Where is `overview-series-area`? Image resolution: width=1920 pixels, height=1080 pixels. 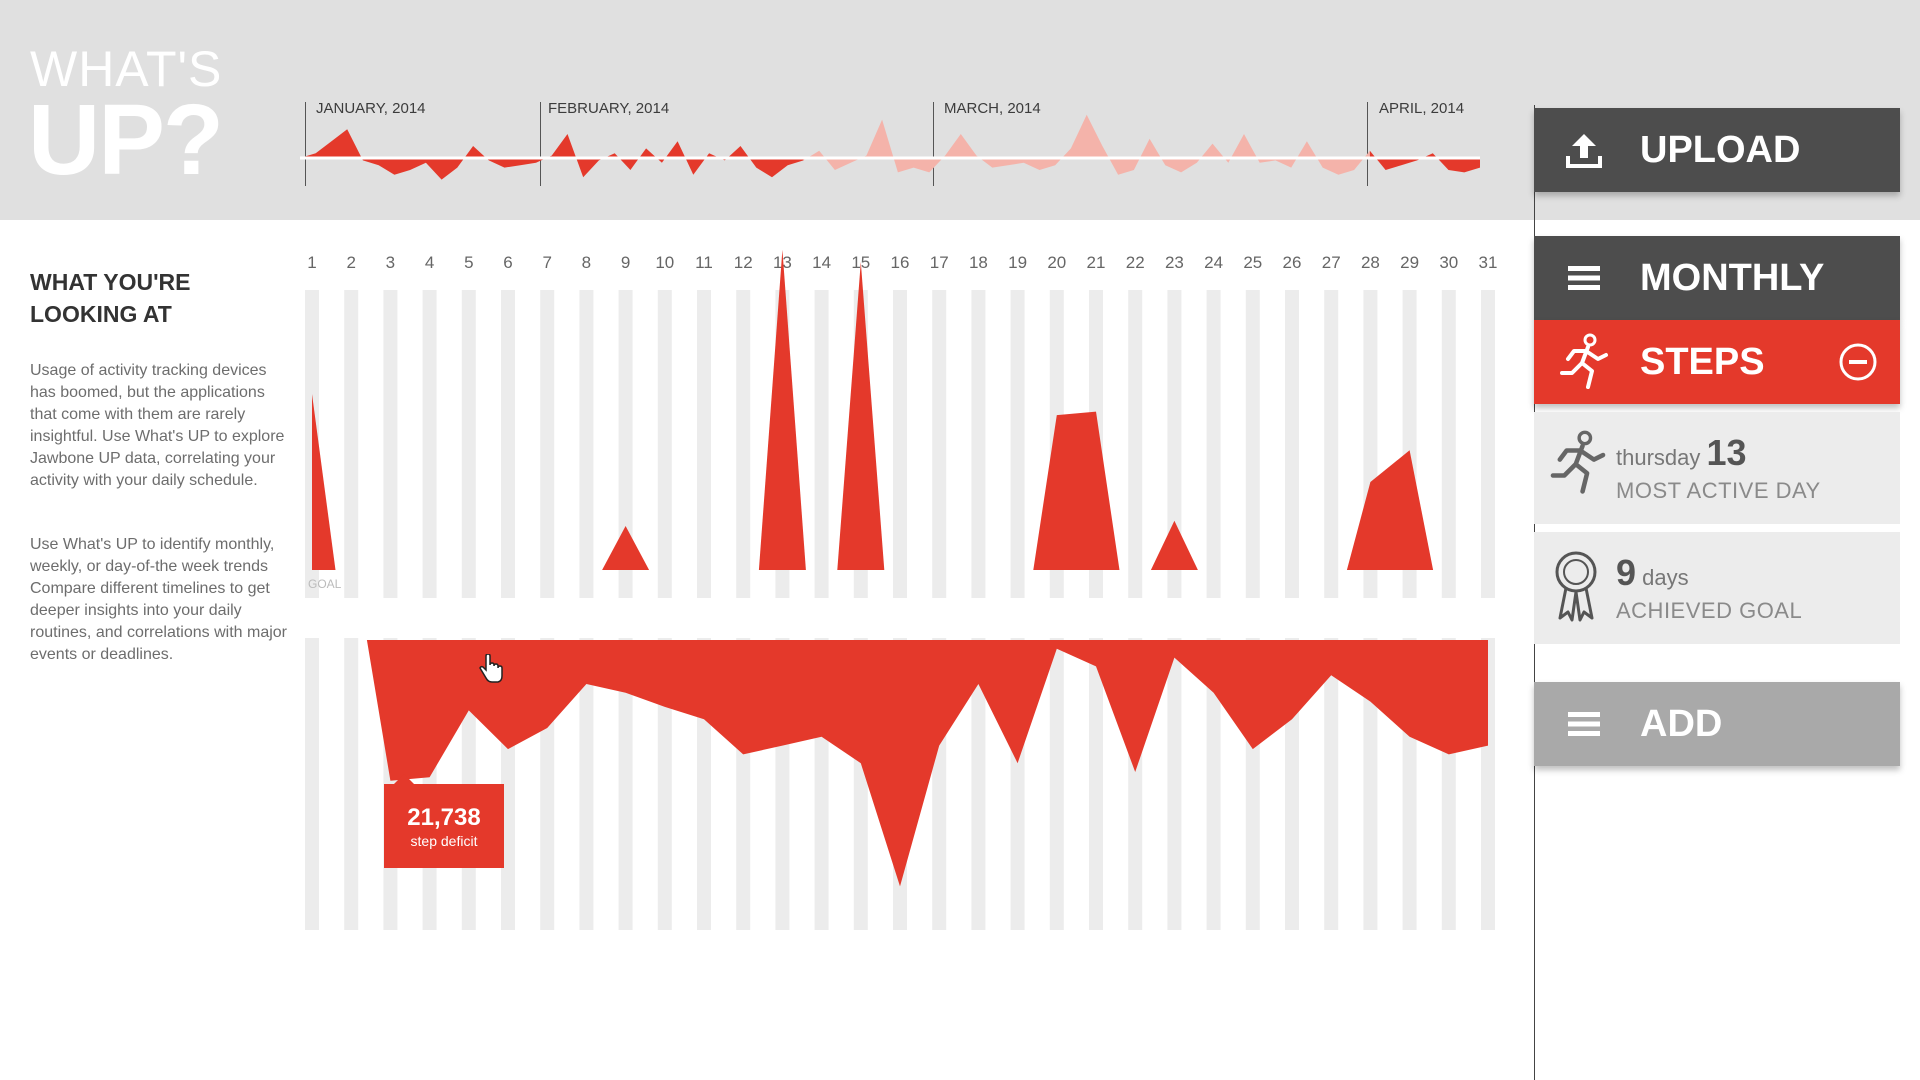
overview-series-area is located at coordinates (552, 154).